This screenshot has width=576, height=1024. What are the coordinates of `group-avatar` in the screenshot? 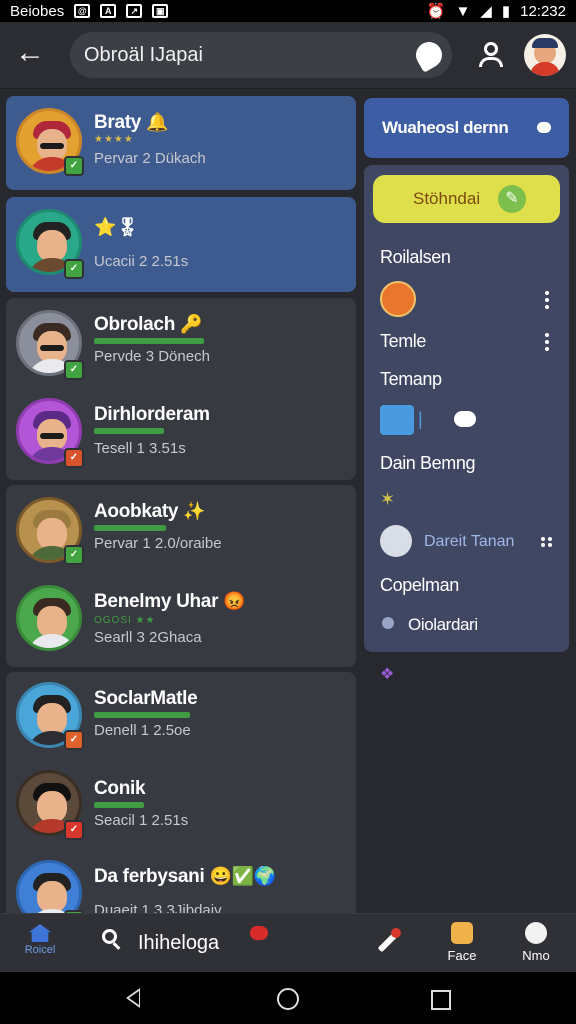 It's located at (398, 299).